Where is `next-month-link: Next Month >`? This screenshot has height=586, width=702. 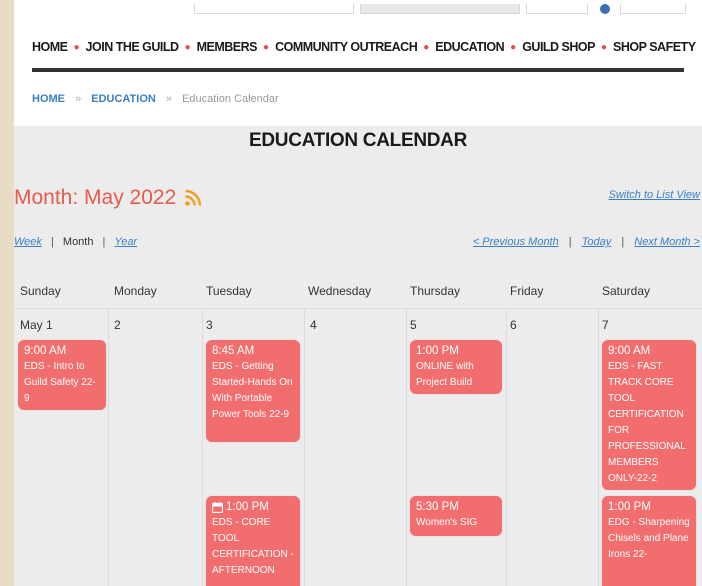
next-month-link: Next Month > is located at coordinates (667, 242).